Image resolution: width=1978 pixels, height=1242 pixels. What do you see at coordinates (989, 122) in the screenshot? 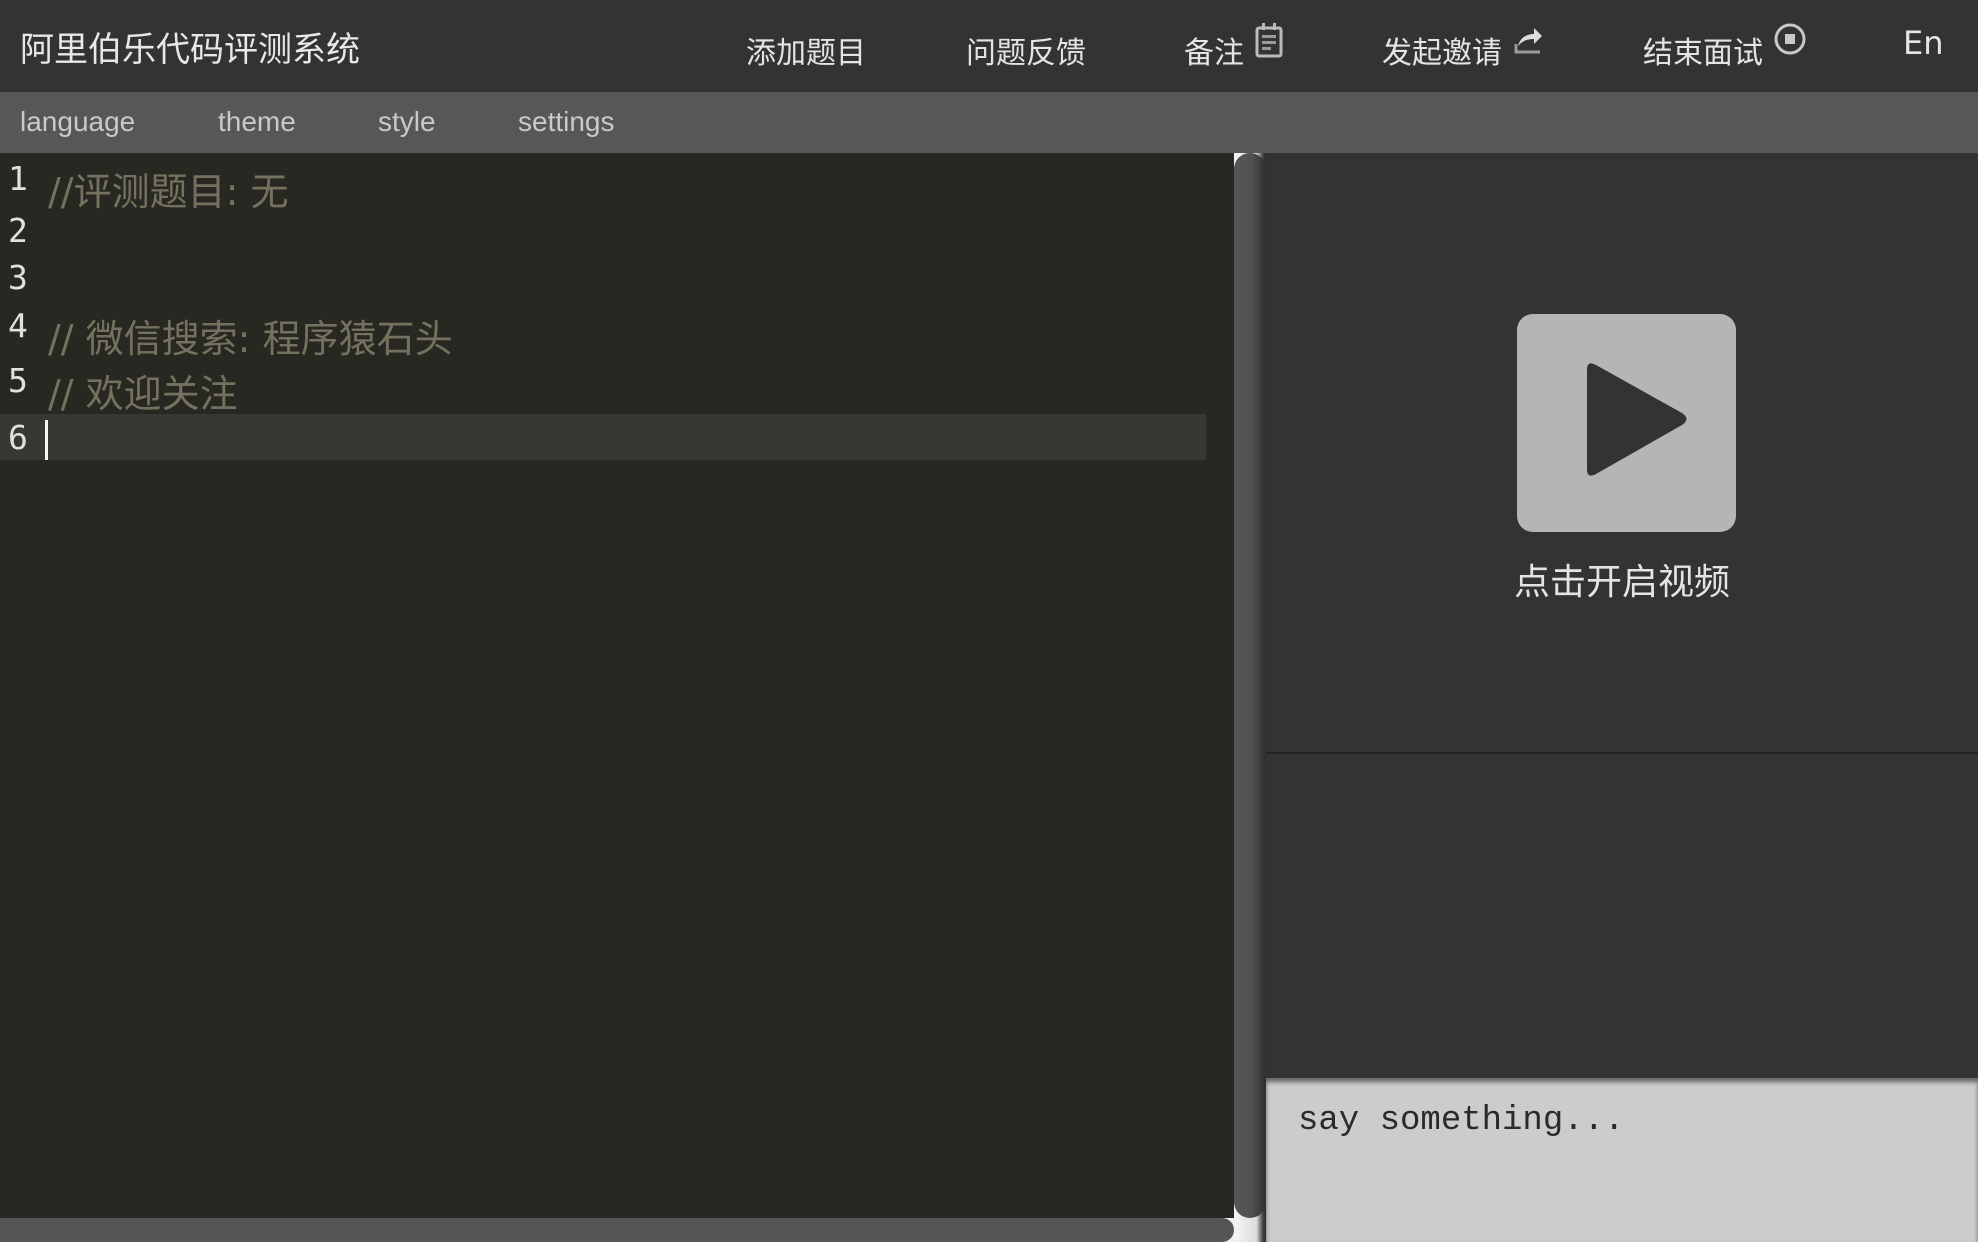
I see `editor-menubar: language theme style settings` at bounding box center [989, 122].